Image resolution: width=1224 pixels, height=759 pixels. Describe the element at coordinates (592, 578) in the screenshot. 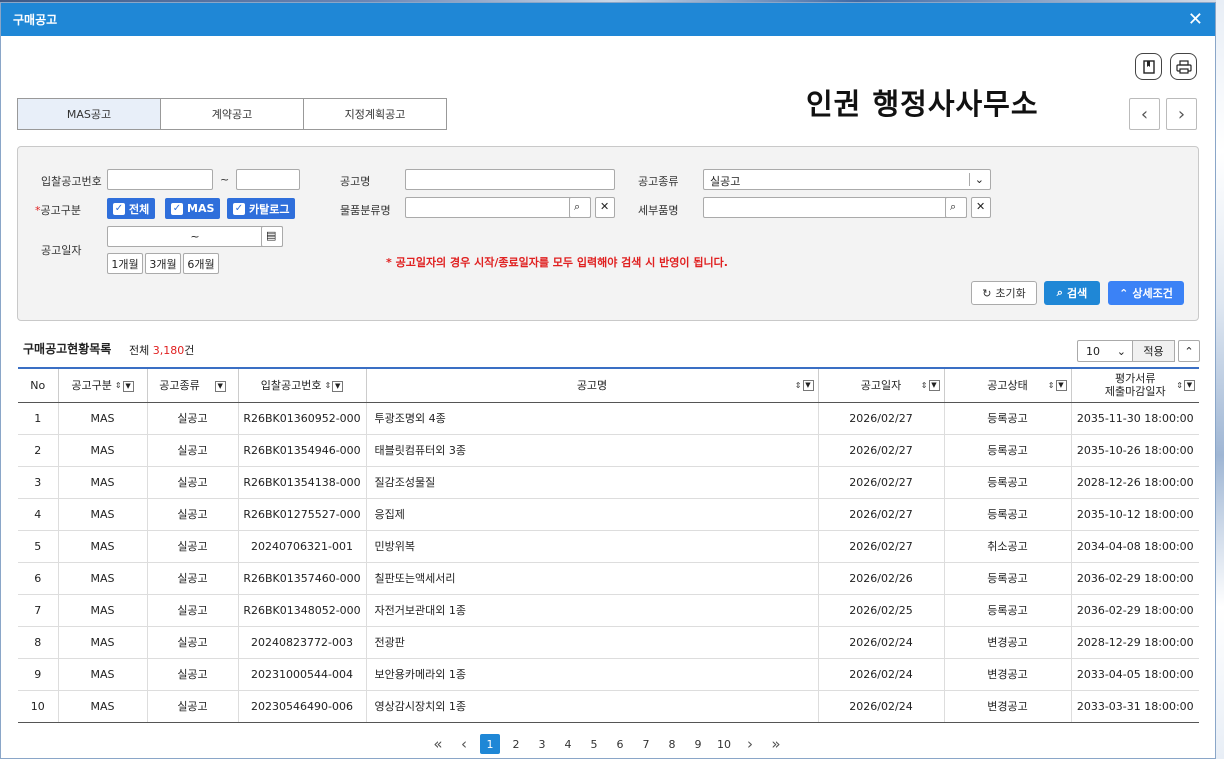

I see `row-notice-name: 칠판또는액세서리` at that location.